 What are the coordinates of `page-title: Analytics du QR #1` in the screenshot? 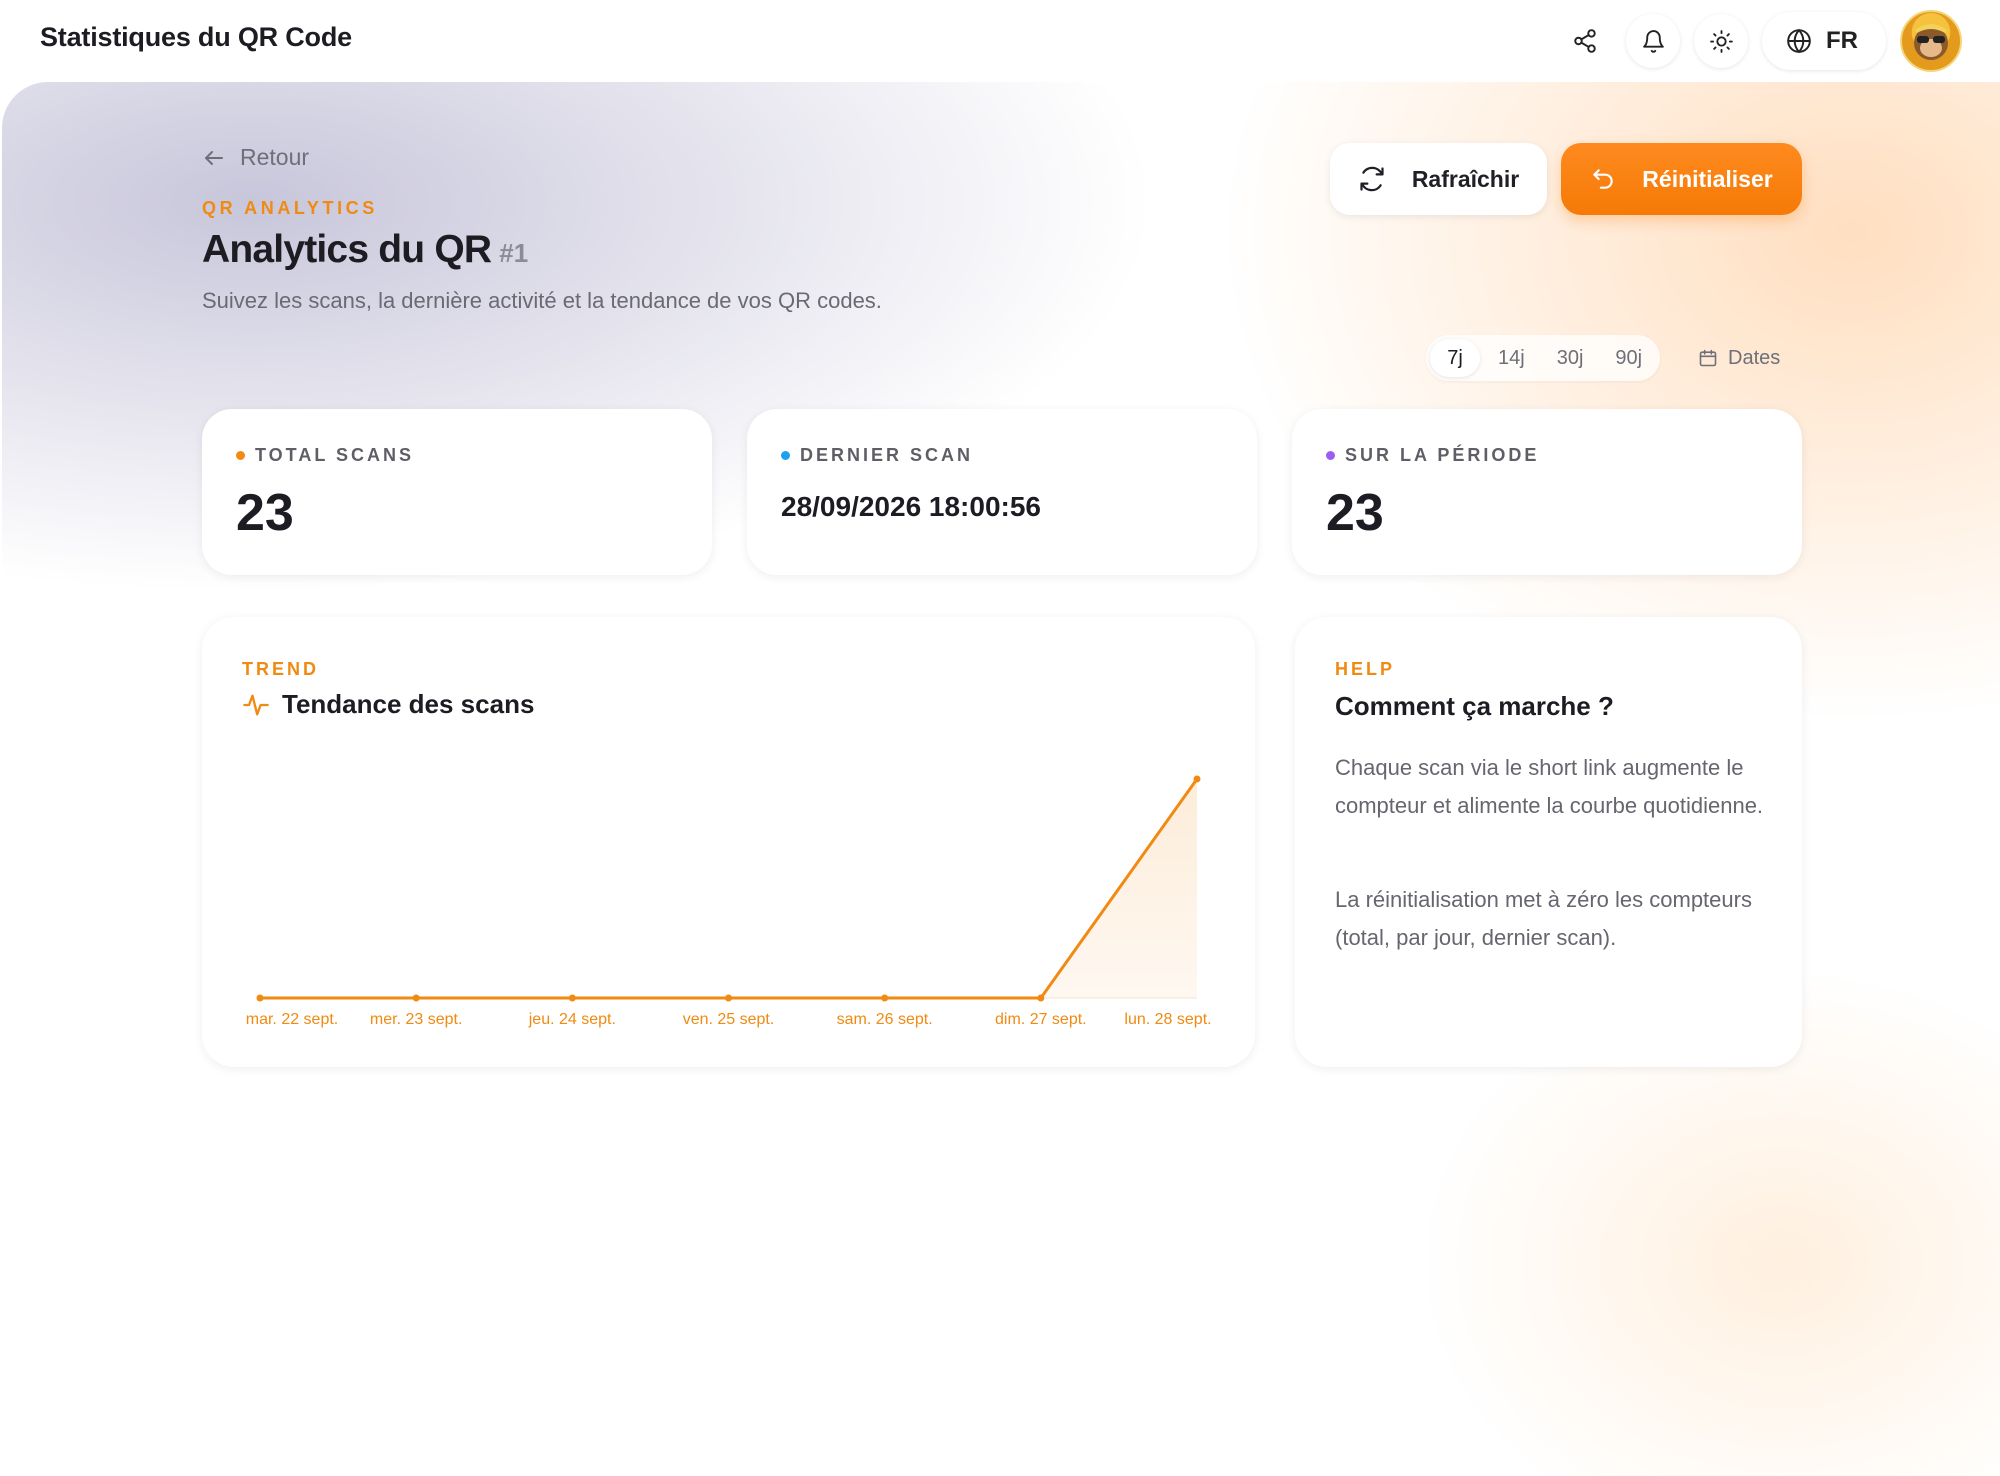 It's located at (365, 250).